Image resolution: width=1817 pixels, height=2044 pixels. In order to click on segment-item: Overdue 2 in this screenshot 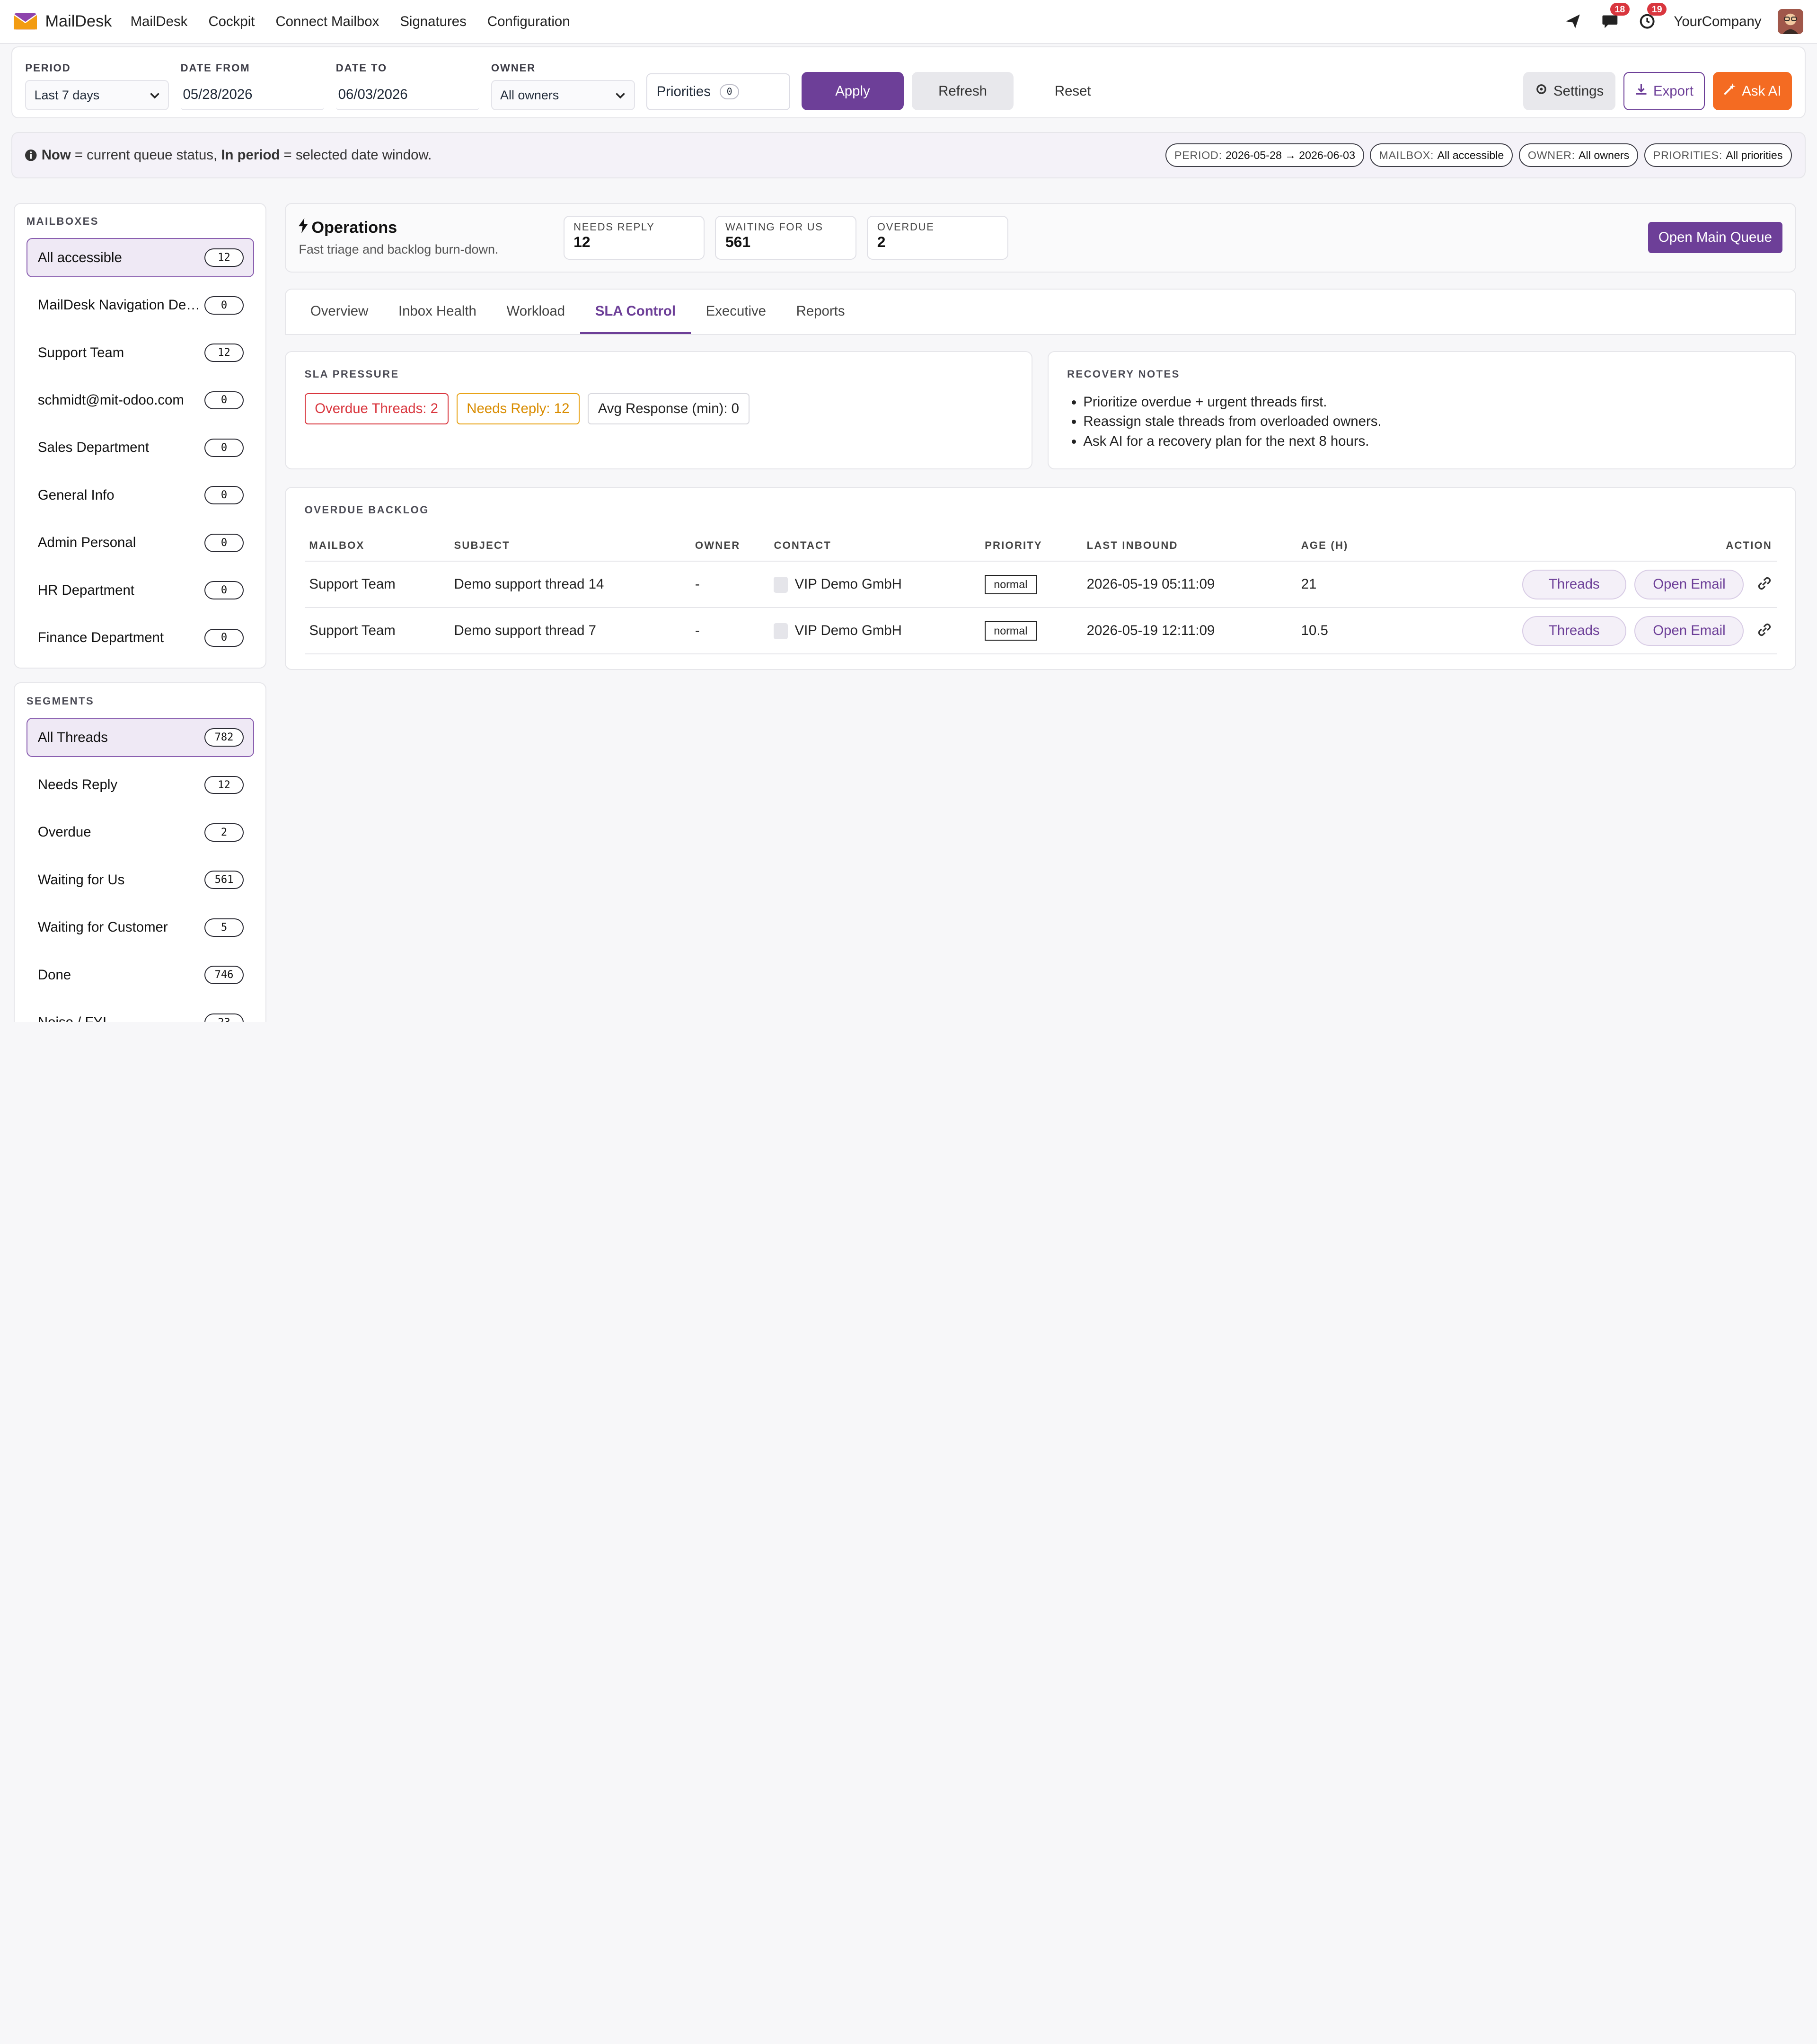, I will do `click(140, 832)`.